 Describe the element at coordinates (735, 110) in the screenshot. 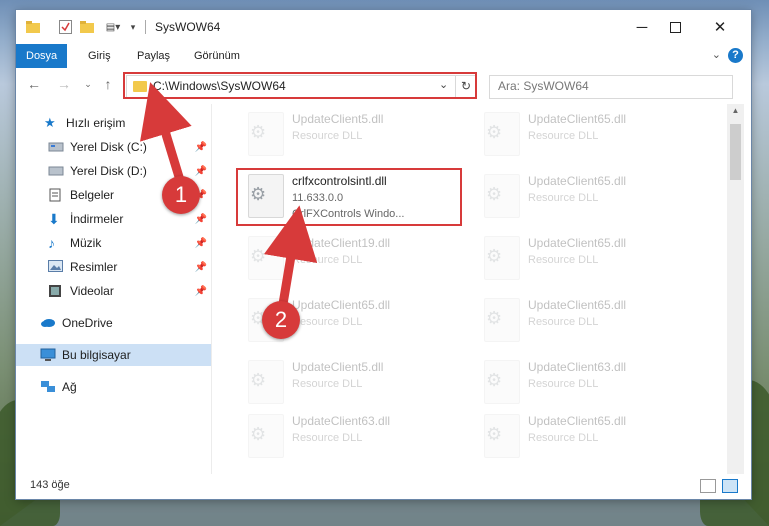

I see `scroll-up-icon: ▲` at that location.